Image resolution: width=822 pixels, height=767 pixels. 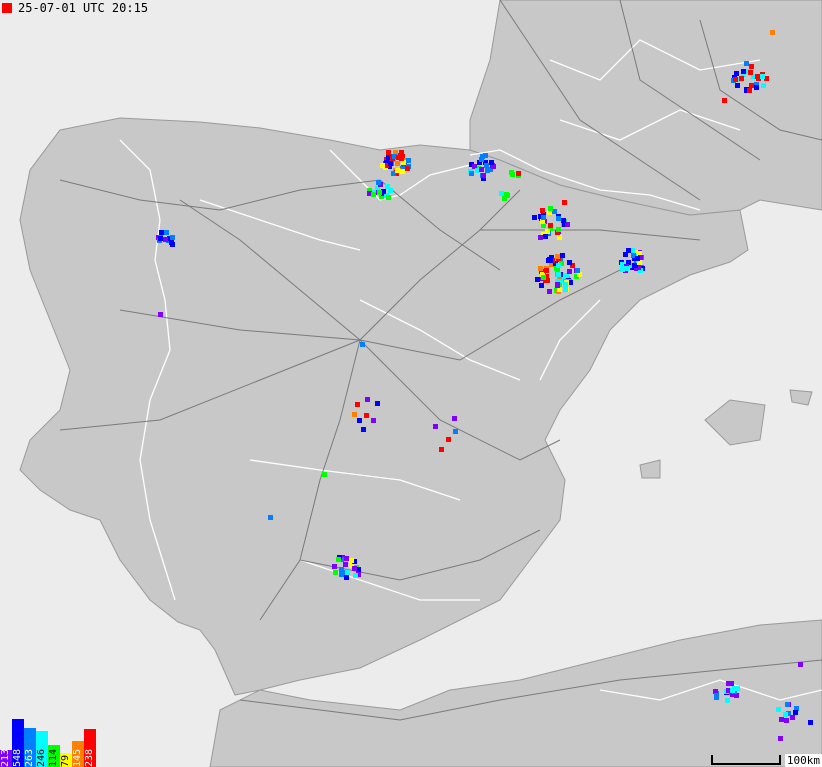 What do you see at coordinates (65, 760) in the screenshot?
I see `legend-count: 79` at bounding box center [65, 760].